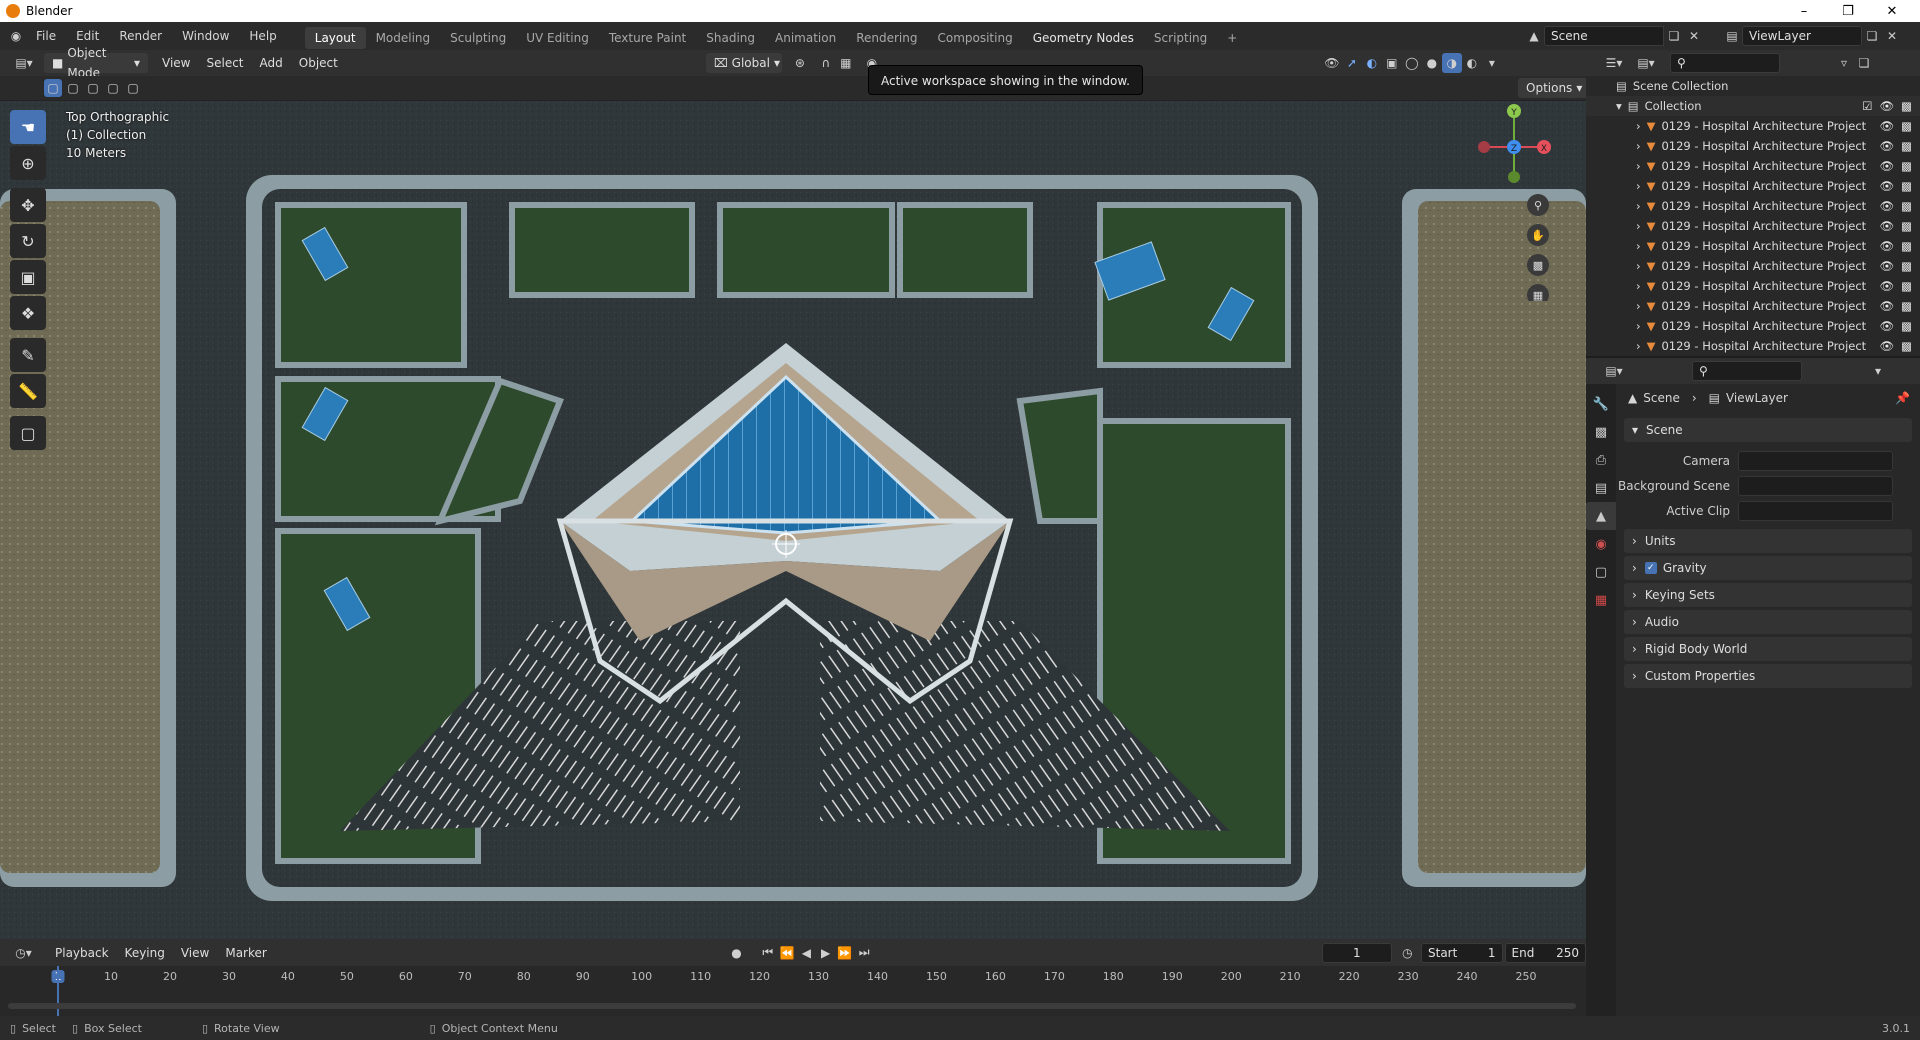 The width and height of the screenshot is (1920, 1040). I want to click on panel-audio: › Audio, so click(1768, 622).